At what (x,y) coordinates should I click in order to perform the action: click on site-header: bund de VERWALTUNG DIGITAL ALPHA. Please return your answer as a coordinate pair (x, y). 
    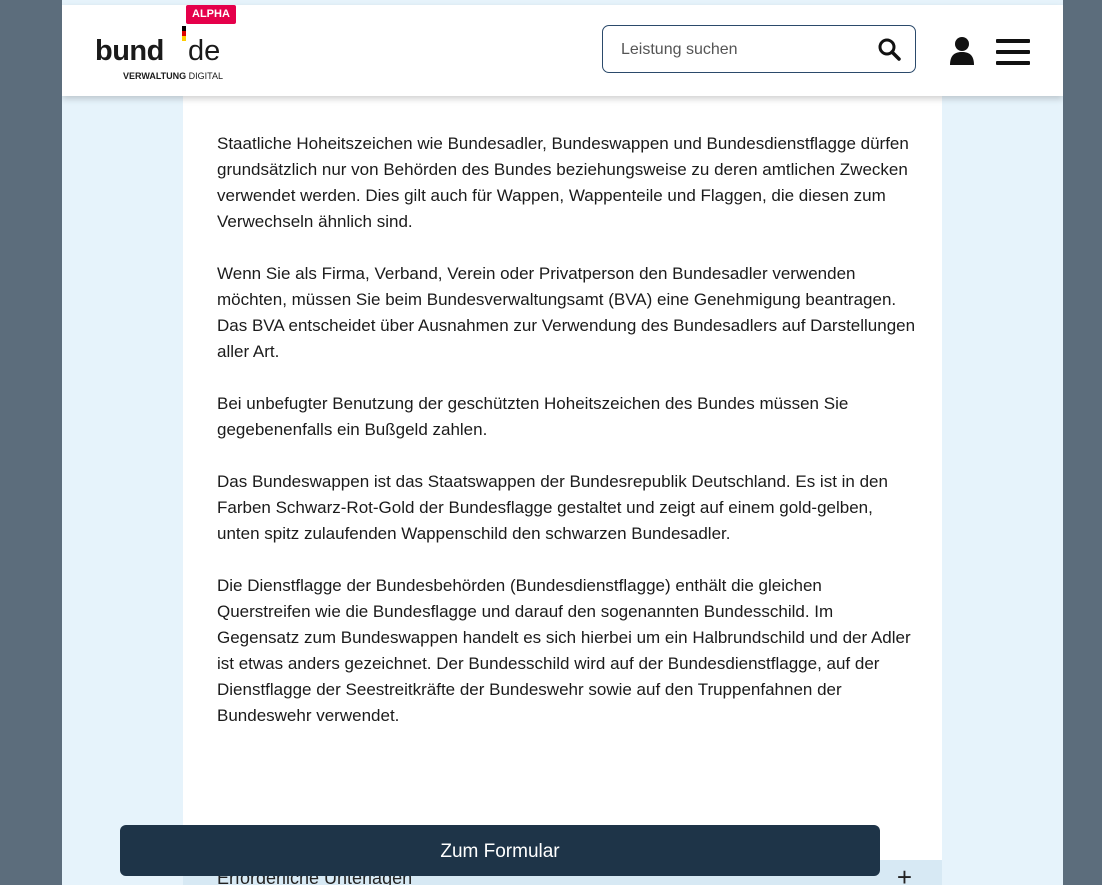
    Looking at the image, I should click on (562, 50).